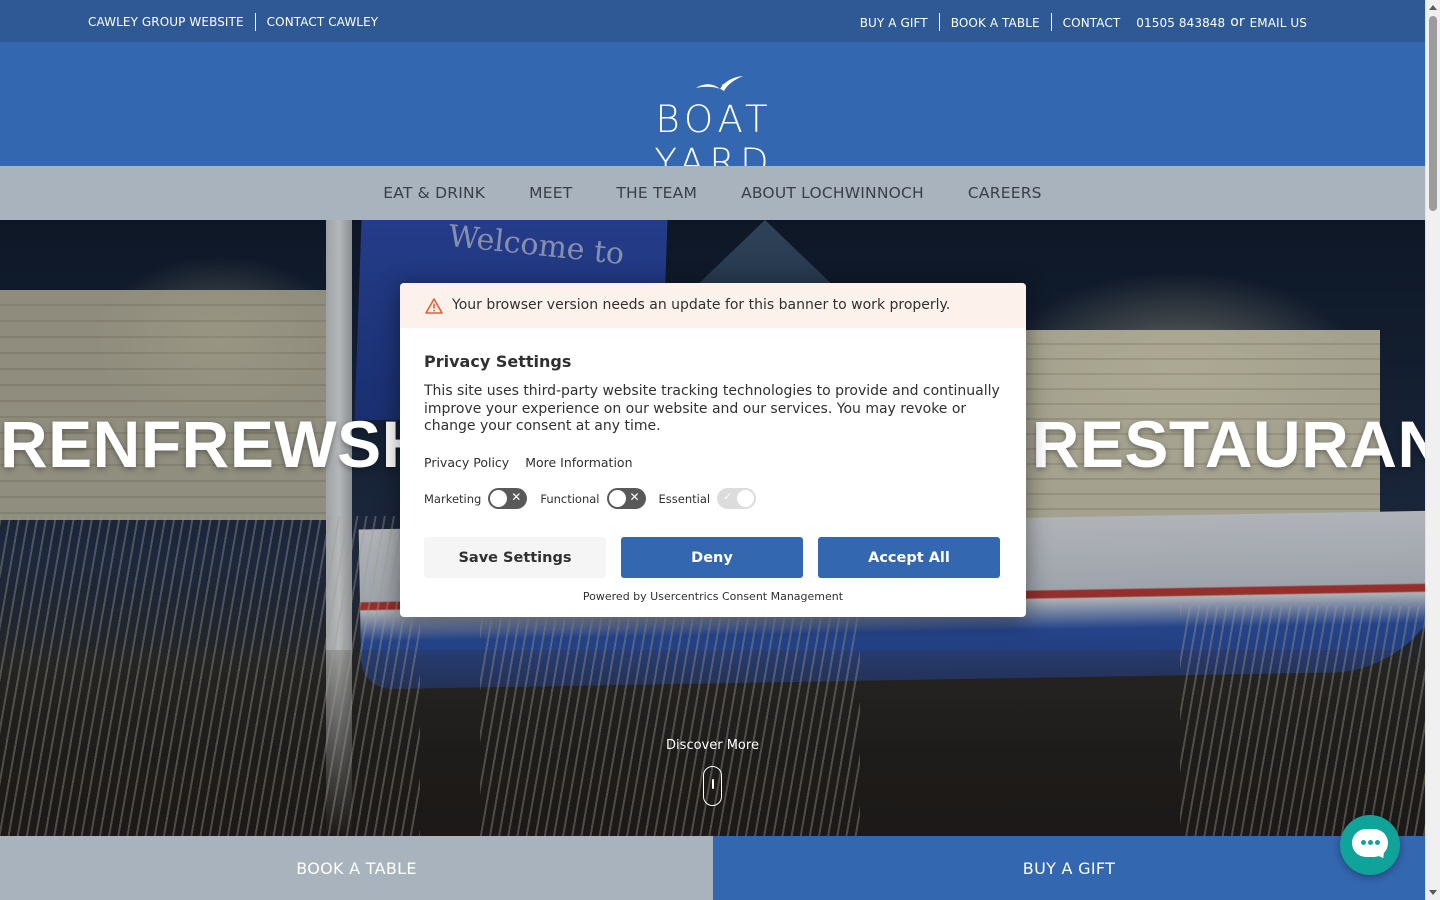 The height and width of the screenshot is (900, 1440). Describe the element at coordinates (1092, 23) in the screenshot. I see `contact-link: CONTACT` at that location.